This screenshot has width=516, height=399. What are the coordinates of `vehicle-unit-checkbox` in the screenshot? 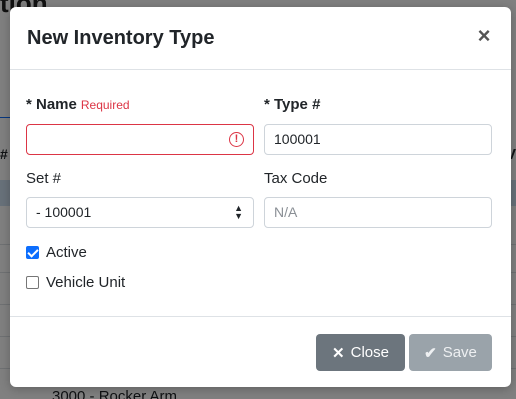 It's located at (32, 282).